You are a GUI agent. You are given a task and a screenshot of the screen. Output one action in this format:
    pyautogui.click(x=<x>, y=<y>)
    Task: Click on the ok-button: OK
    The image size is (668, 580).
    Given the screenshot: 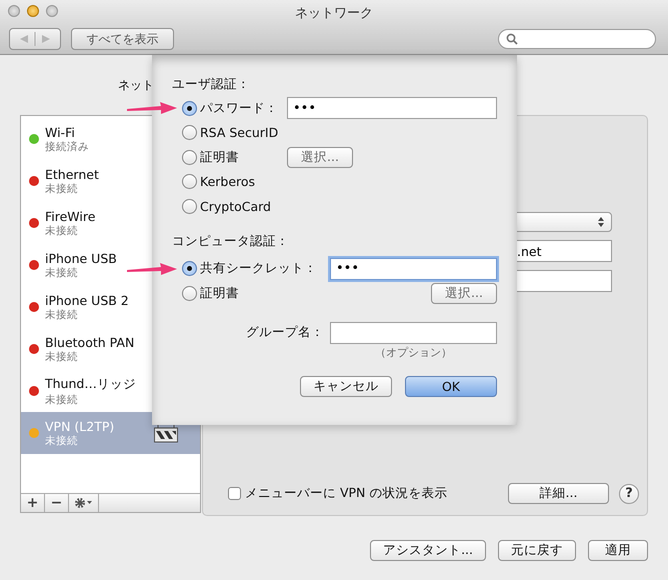 What is the action you would take?
    pyautogui.click(x=451, y=386)
    